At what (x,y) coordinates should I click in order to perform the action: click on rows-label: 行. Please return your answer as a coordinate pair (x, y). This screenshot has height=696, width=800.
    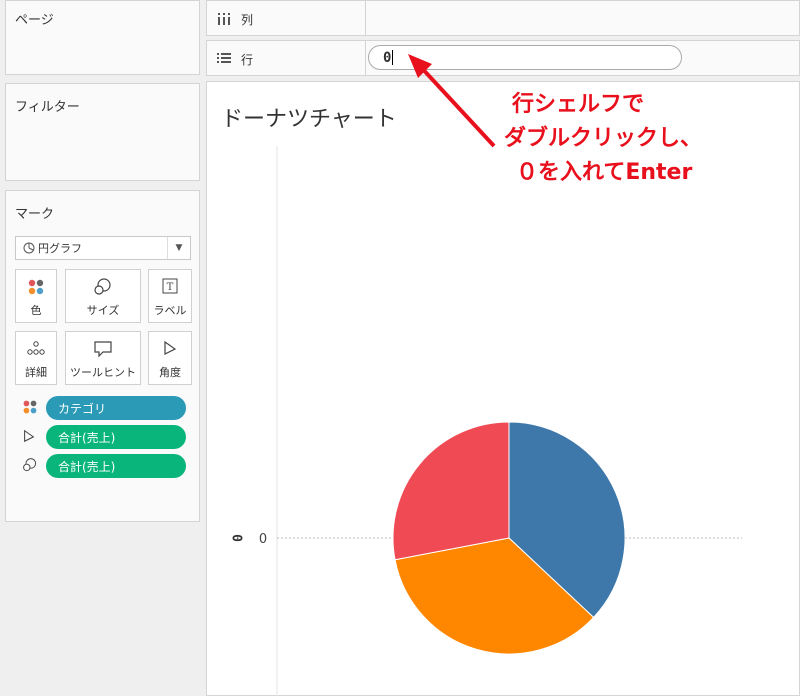
    Looking at the image, I should click on (247, 60).